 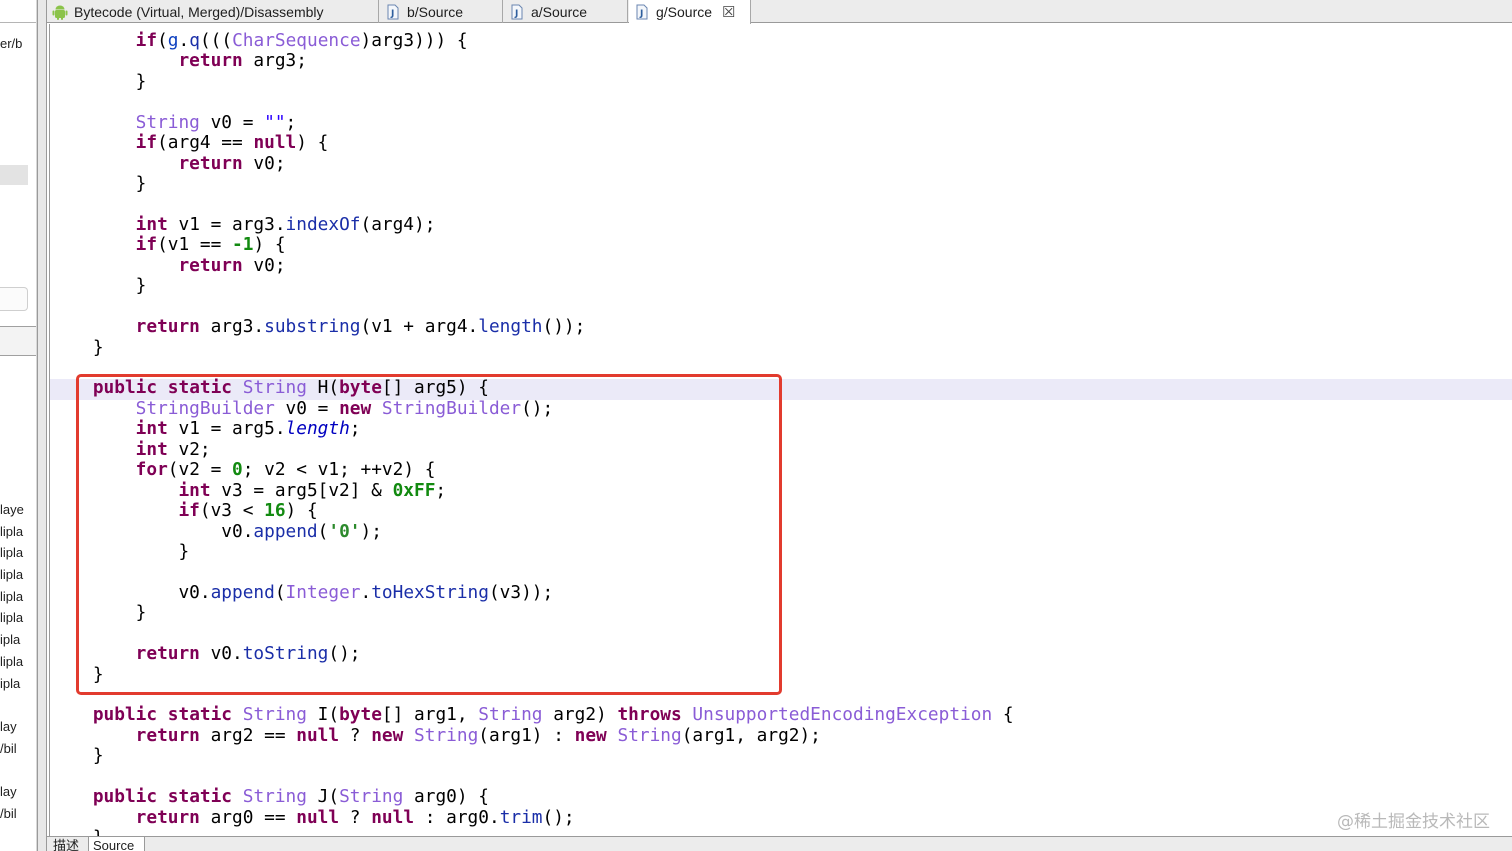 What do you see at coordinates (69, 844) in the screenshot?
I see `tab-description: 描述` at bounding box center [69, 844].